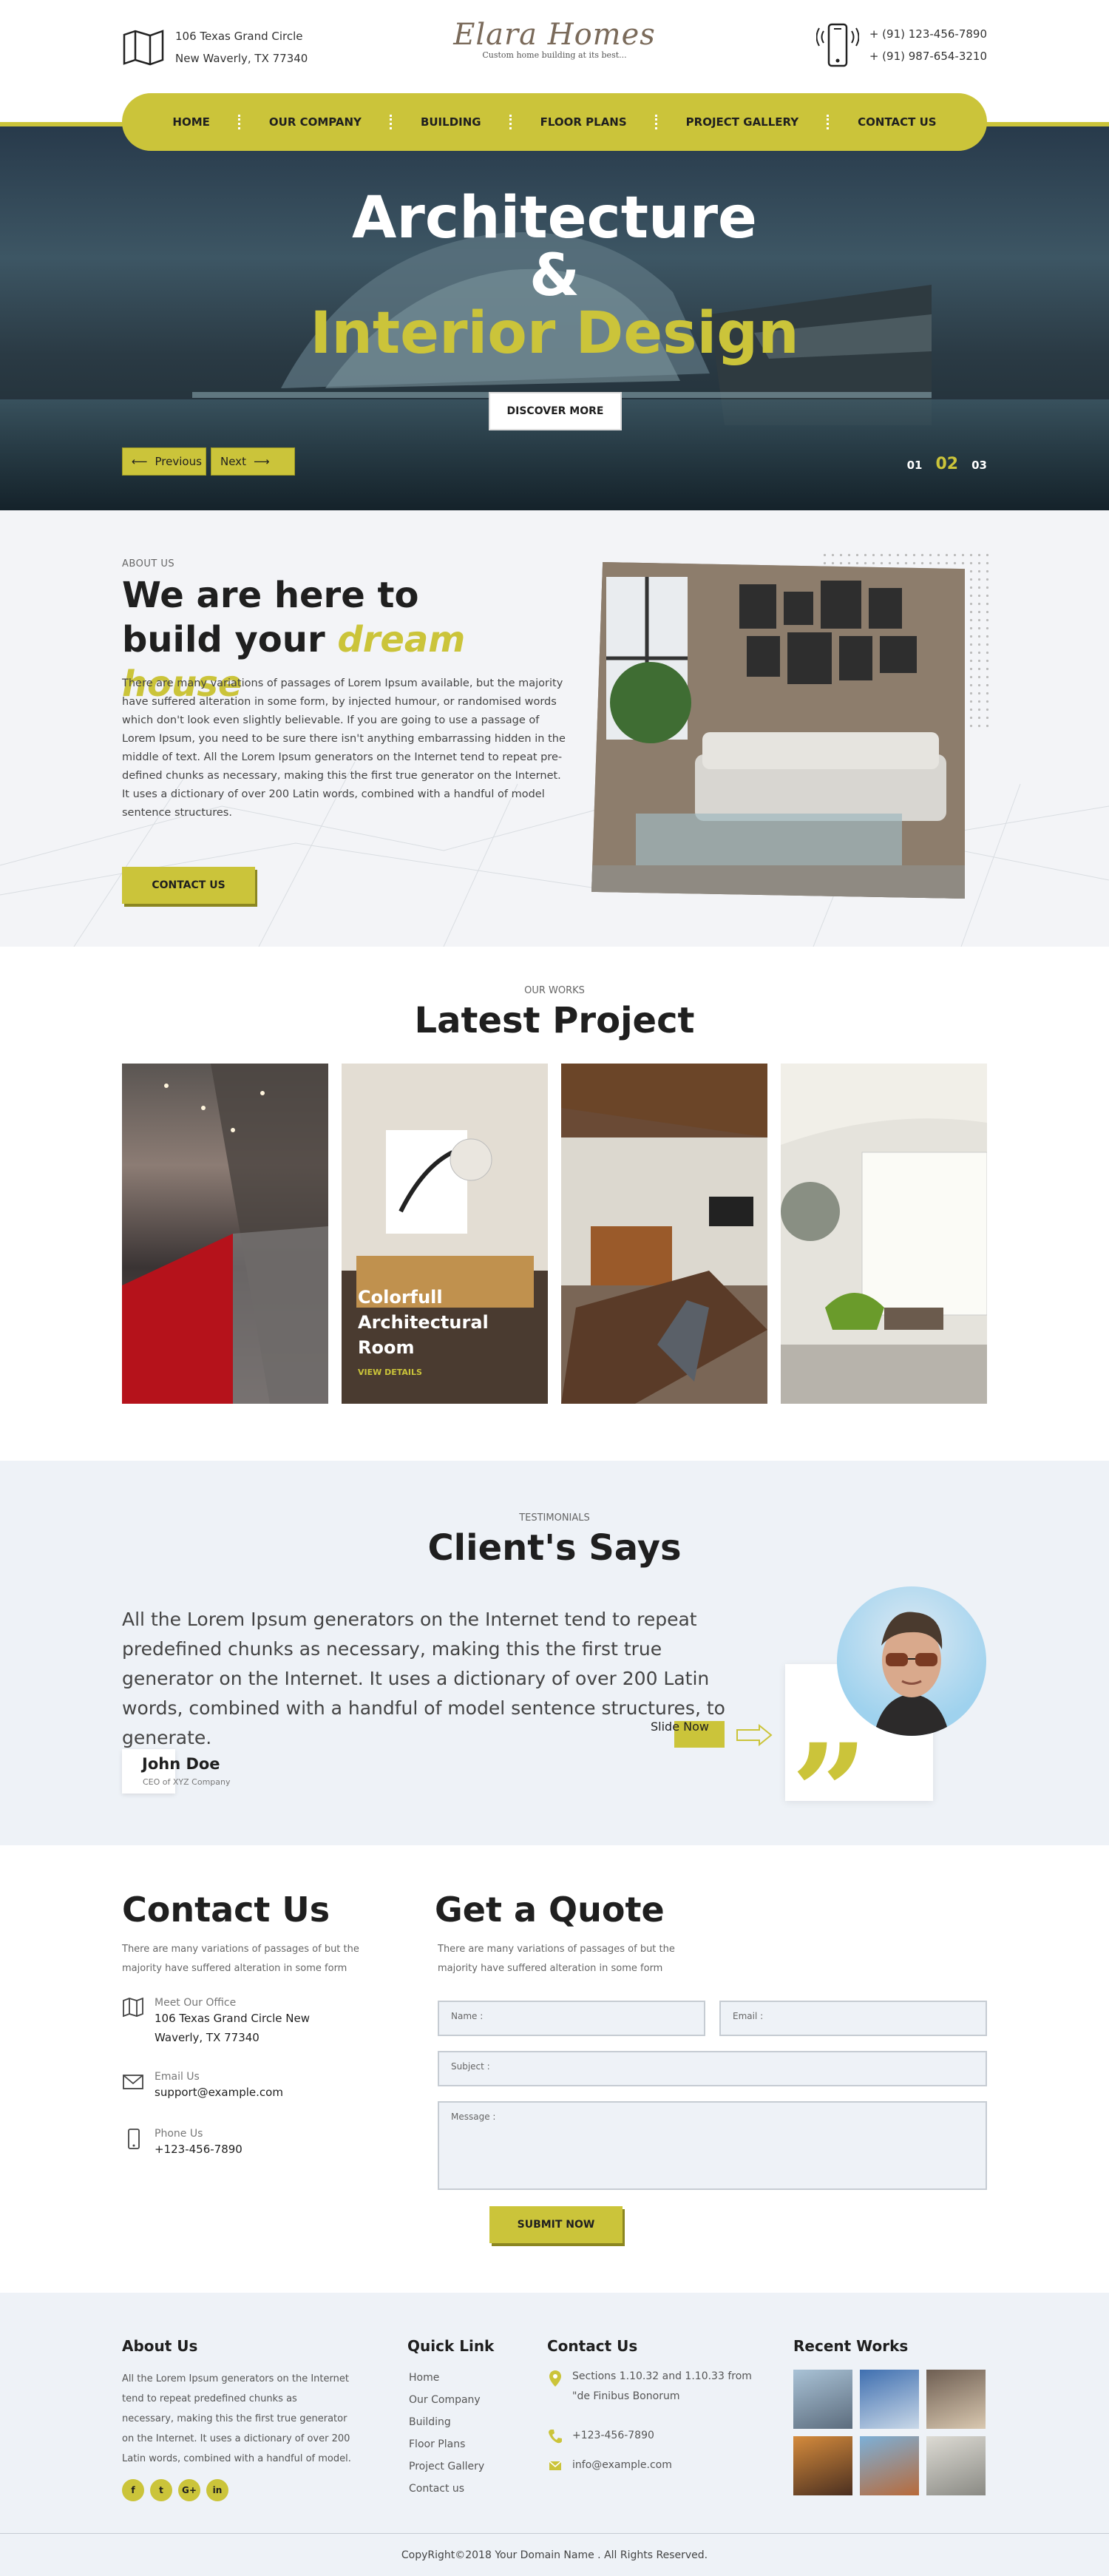 This screenshot has width=1109, height=2576. Describe the element at coordinates (622, 2465) in the screenshot. I see `footer-email-text: info@example.com` at that location.